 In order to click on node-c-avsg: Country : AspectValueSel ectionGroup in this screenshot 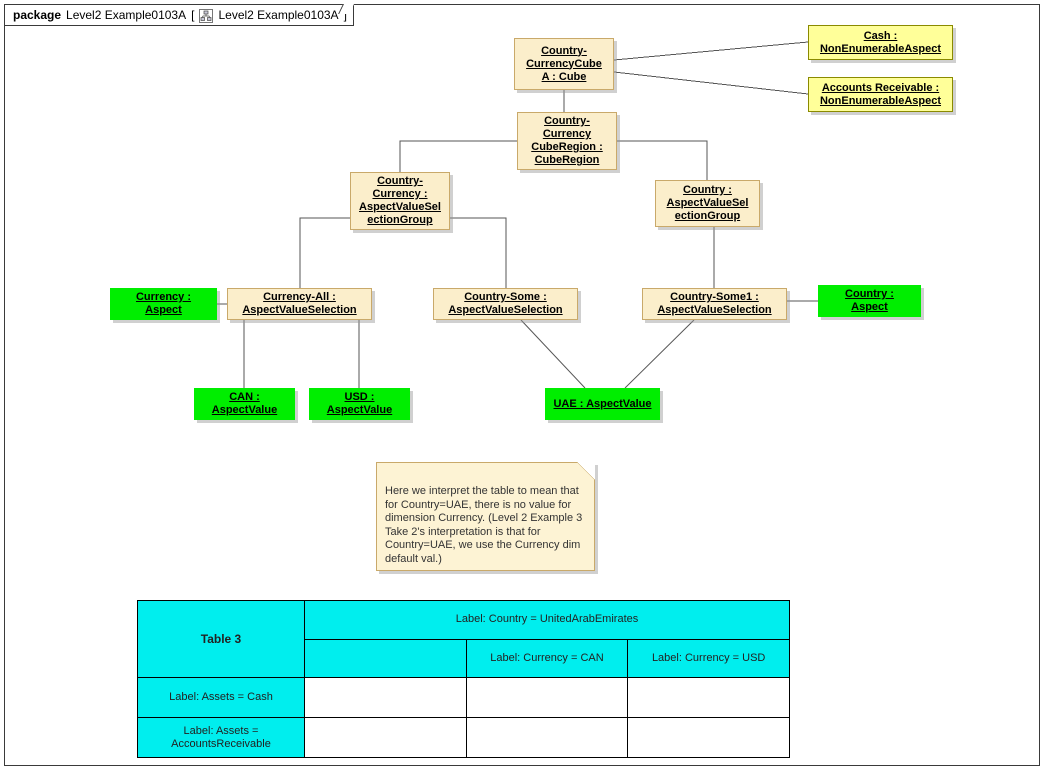, I will do `click(707, 203)`.